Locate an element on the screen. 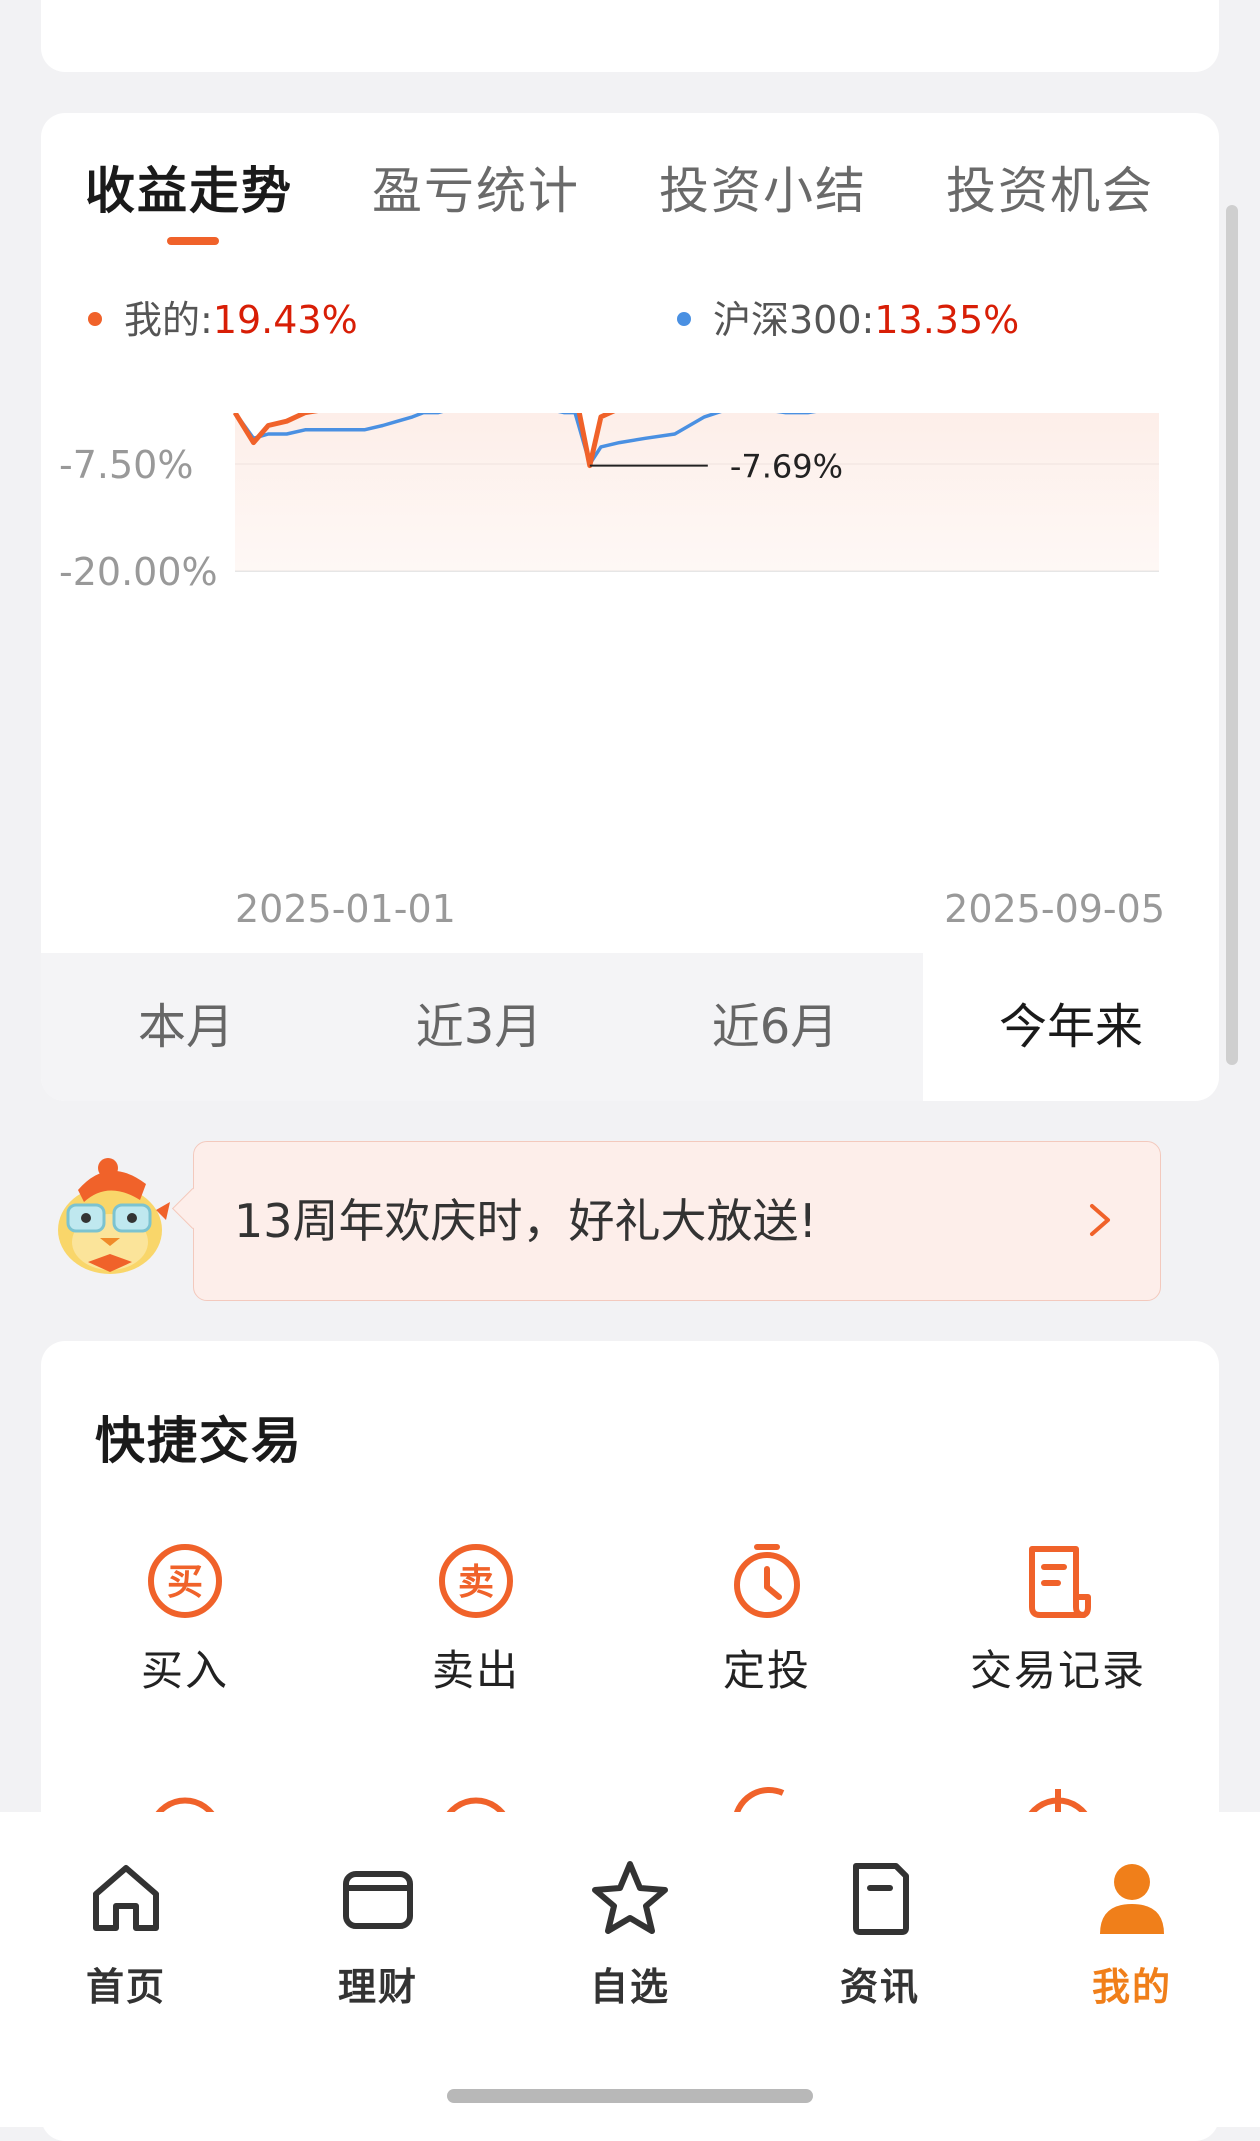 The width and height of the screenshot is (1260, 2141). legend-mine-value: 19.43% is located at coordinates (285, 320).